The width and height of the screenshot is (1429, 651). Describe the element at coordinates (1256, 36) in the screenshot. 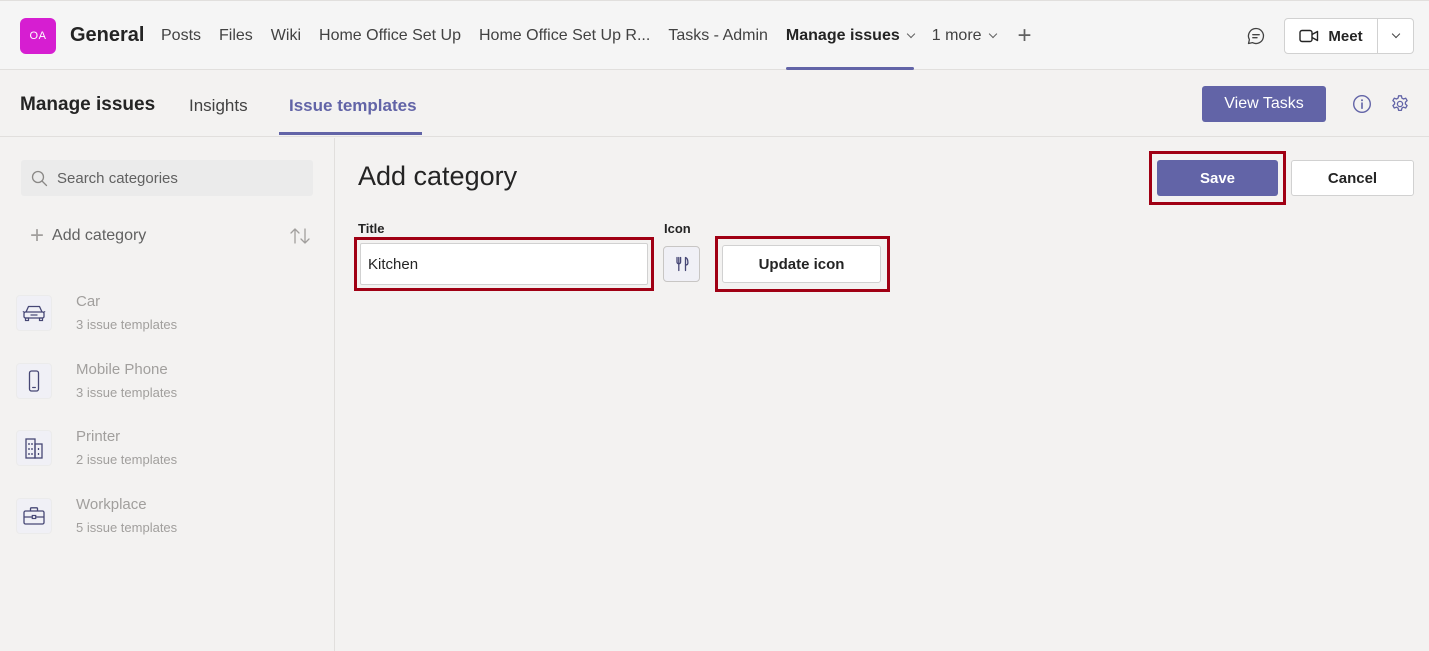

I see `chat-icon` at that location.